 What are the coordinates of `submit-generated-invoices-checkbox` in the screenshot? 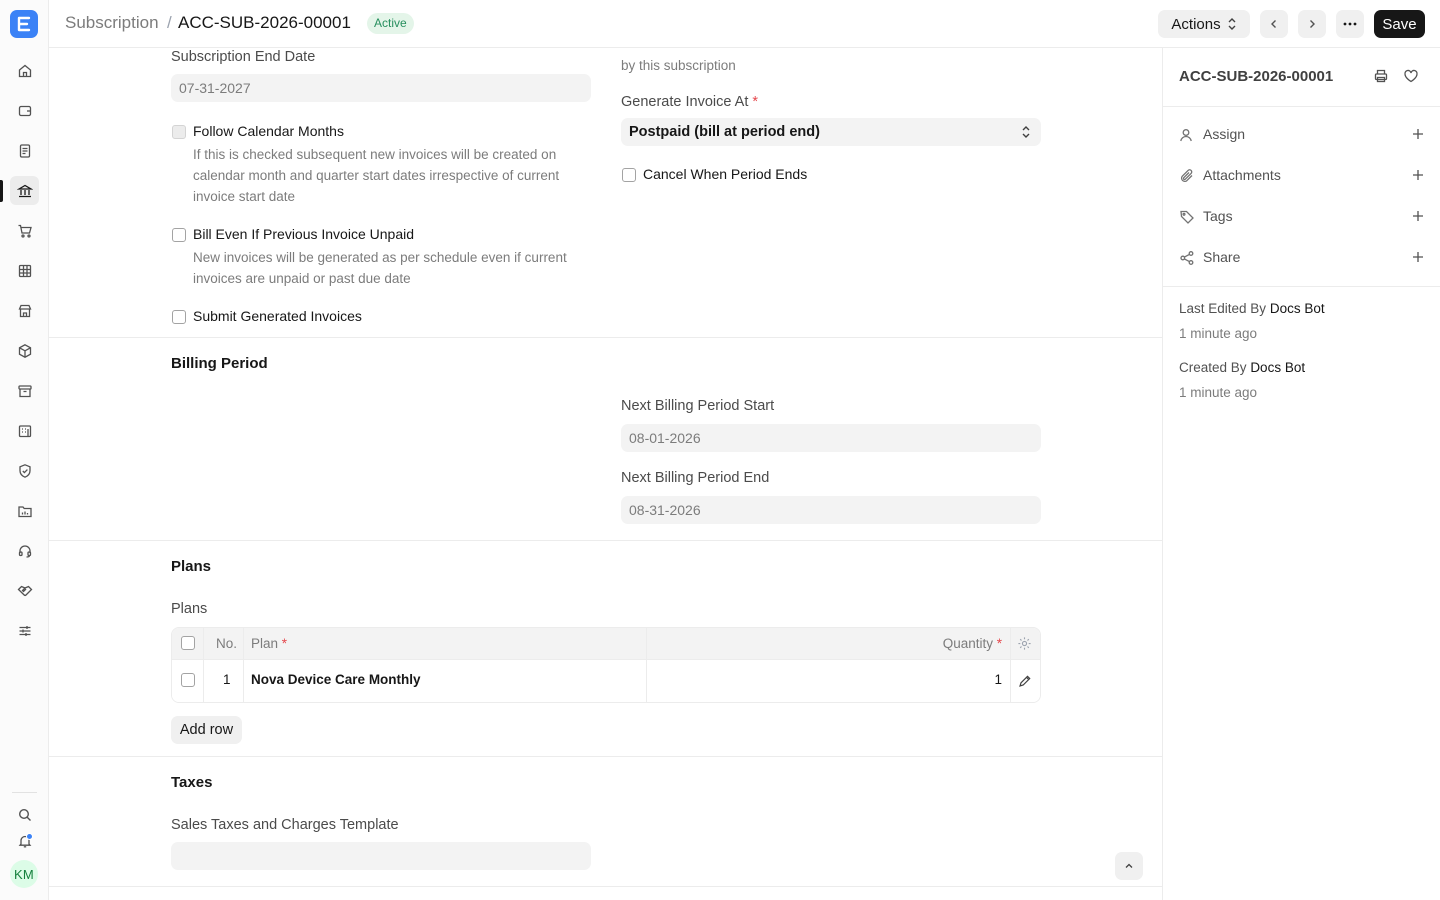 It's located at (179, 317).